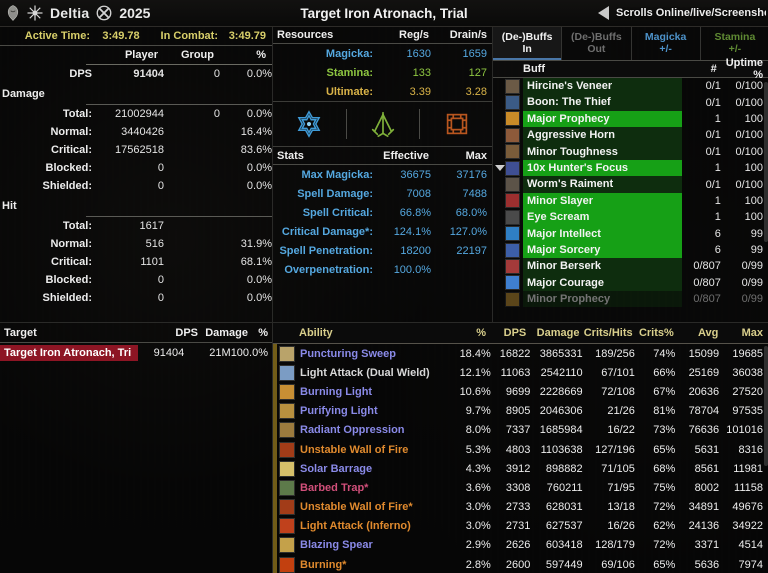  What do you see at coordinates (704, 430) in the screenshot?
I see `ability-avg: 76636` at bounding box center [704, 430].